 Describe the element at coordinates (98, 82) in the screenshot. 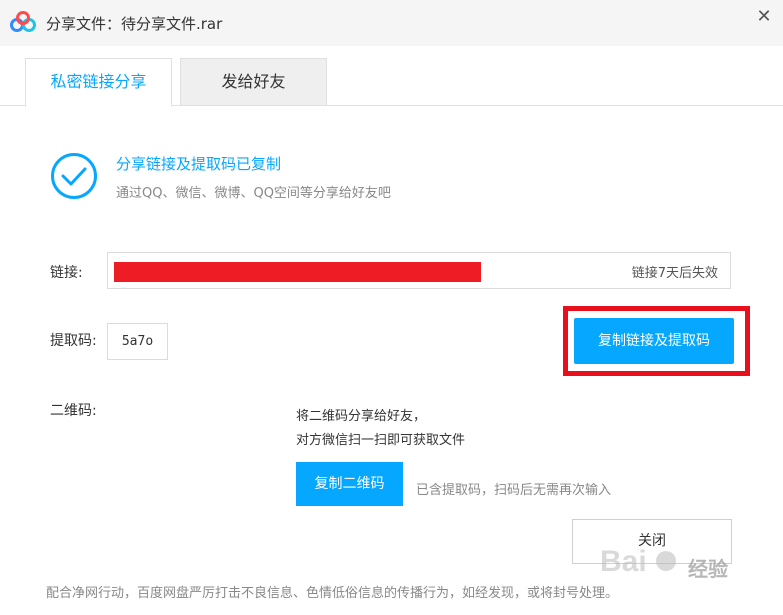

I see `tab-private-link-share: 私密链接分享` at that location.